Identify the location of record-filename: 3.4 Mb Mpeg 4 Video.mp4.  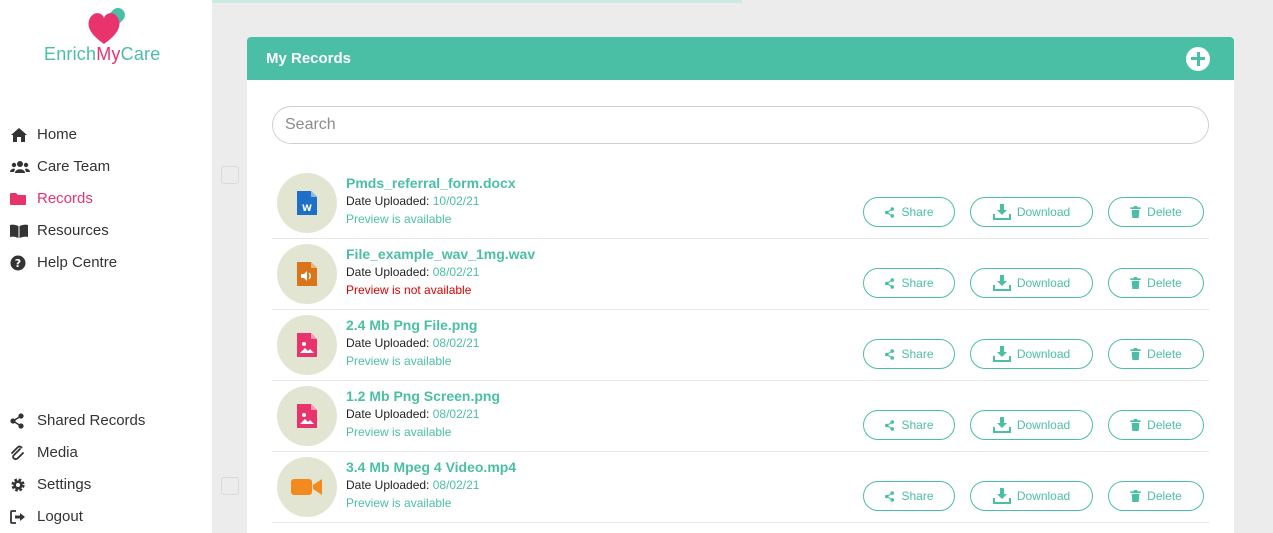
(431, 467).